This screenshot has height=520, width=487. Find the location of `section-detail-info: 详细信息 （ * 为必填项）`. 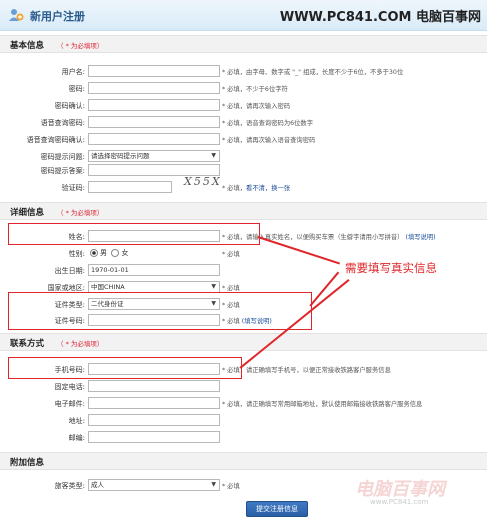

section-detail-info: 详细信息 （ * 为必填项） is located at coordinates (243, 211).